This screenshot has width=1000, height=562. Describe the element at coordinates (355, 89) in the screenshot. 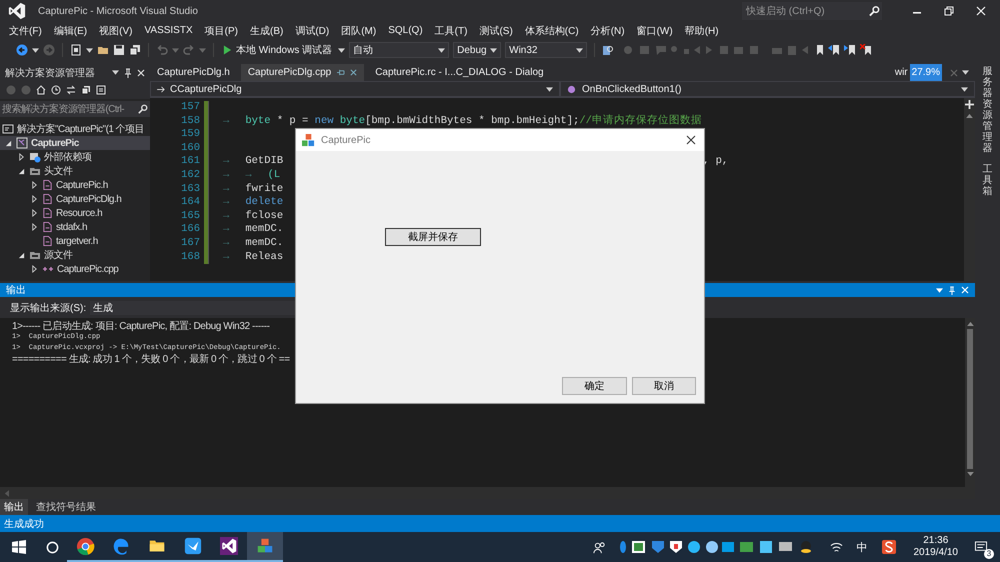

I see `class-dropdown: CCapturePicDlg` at that location.